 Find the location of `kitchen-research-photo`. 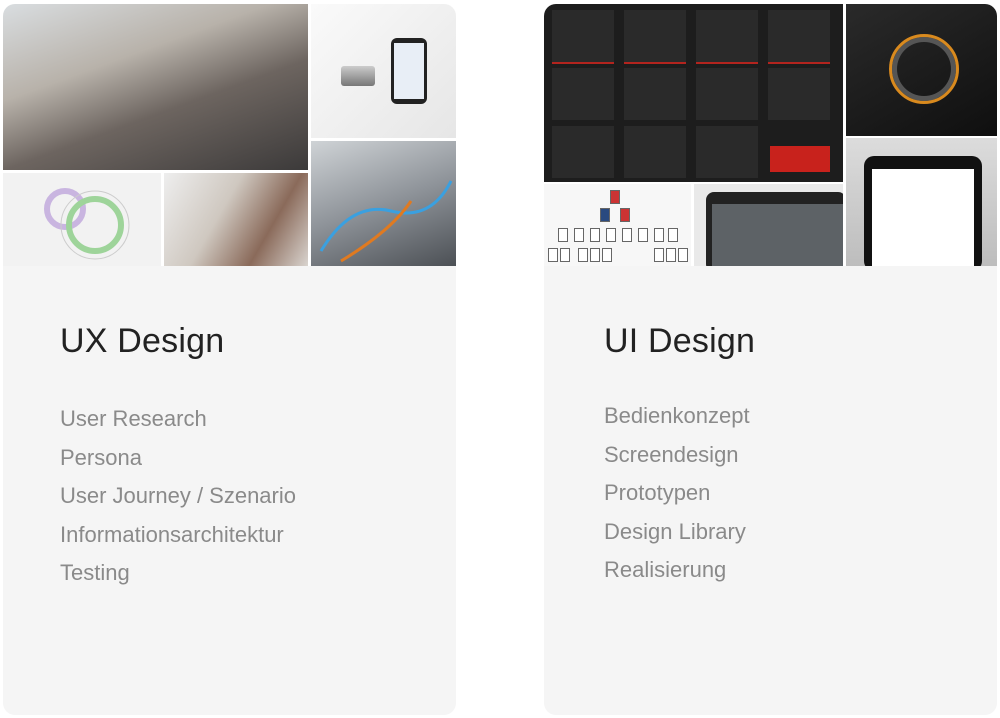

kitchen-research-photo is located at coordinates (236, 219).